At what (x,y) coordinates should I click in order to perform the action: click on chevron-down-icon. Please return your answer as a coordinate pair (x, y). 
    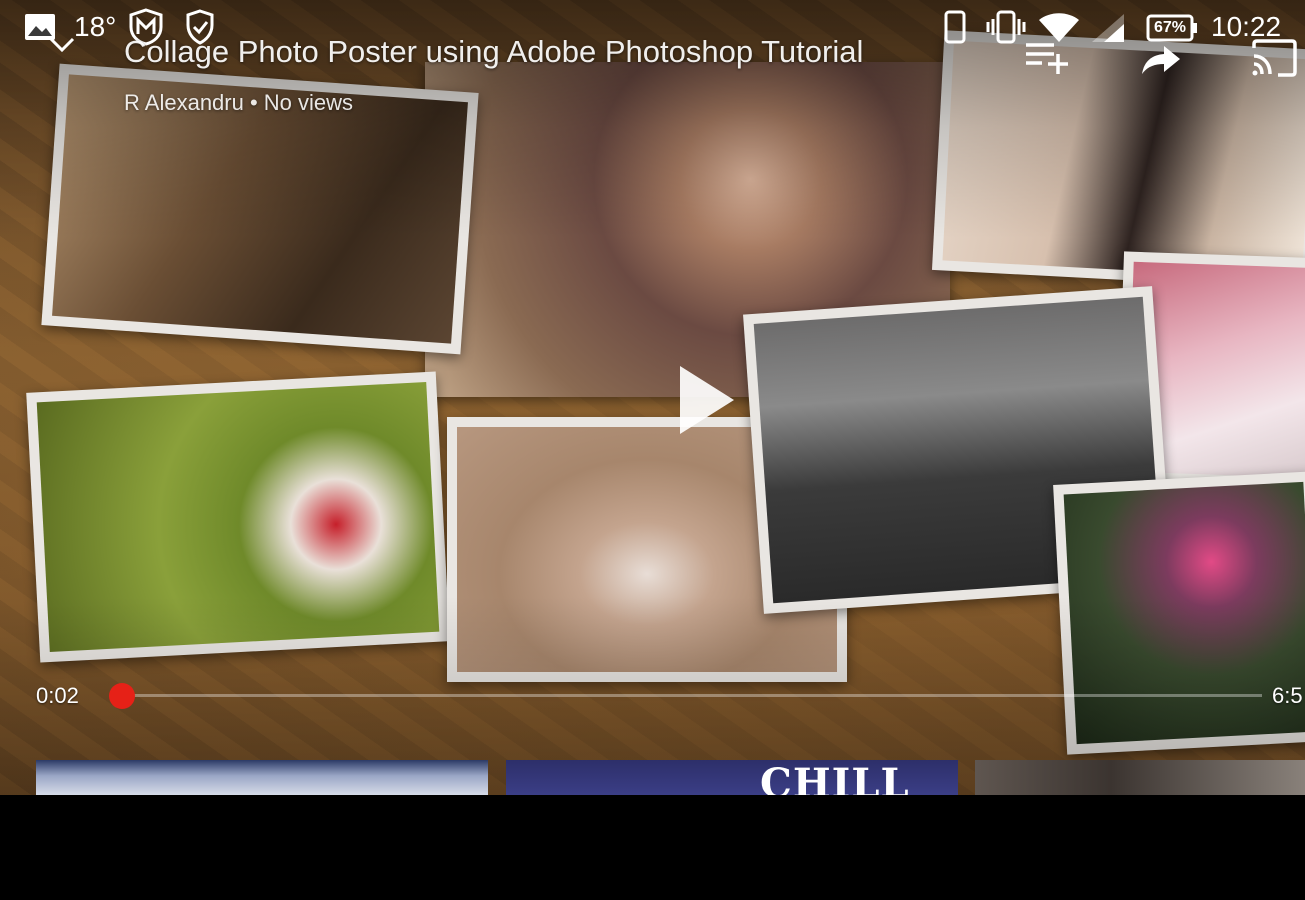
    Looking at the image, I should click on (62, 47).